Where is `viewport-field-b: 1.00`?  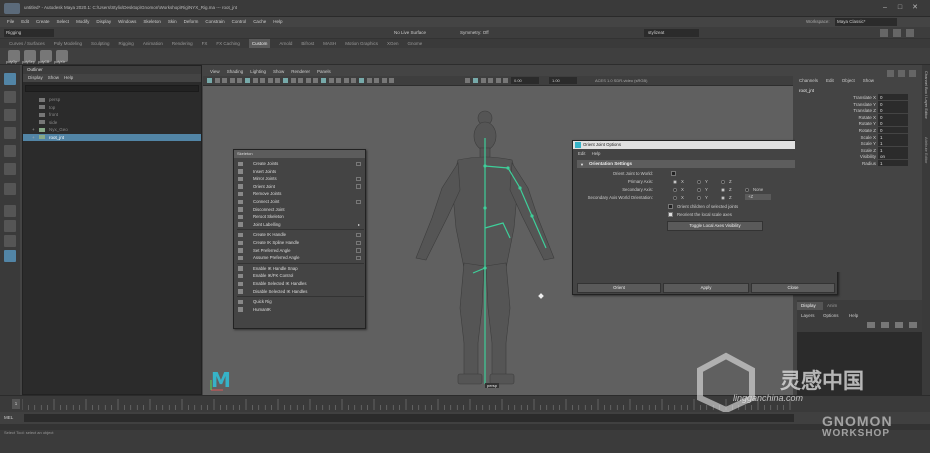
viewport-field-b: 1.00 is located at coordinates (563, 80).